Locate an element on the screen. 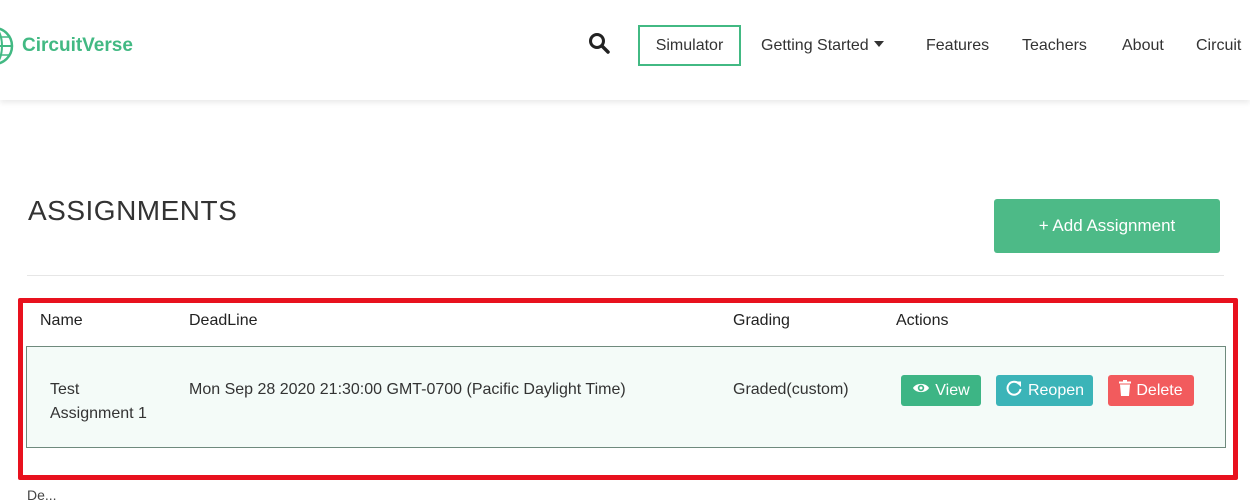 The image size is (1250, 503). add-assignment-button: + Add Assignment is located at coordinates (1107, 226).